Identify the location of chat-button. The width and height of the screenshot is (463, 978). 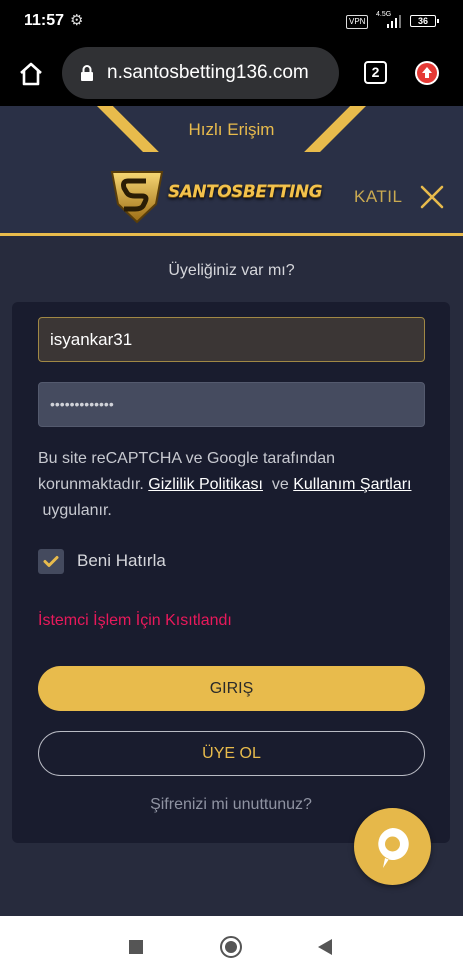
(392, 846).